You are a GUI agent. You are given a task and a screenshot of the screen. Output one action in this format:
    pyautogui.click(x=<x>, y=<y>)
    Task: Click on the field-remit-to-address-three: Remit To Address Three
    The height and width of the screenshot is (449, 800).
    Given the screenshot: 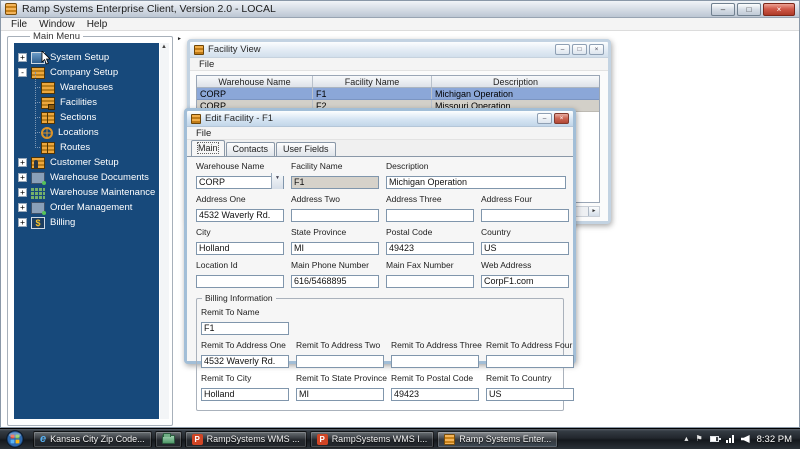 What is the action you would take?
    pyautogui.click(x=436, y=354)
    